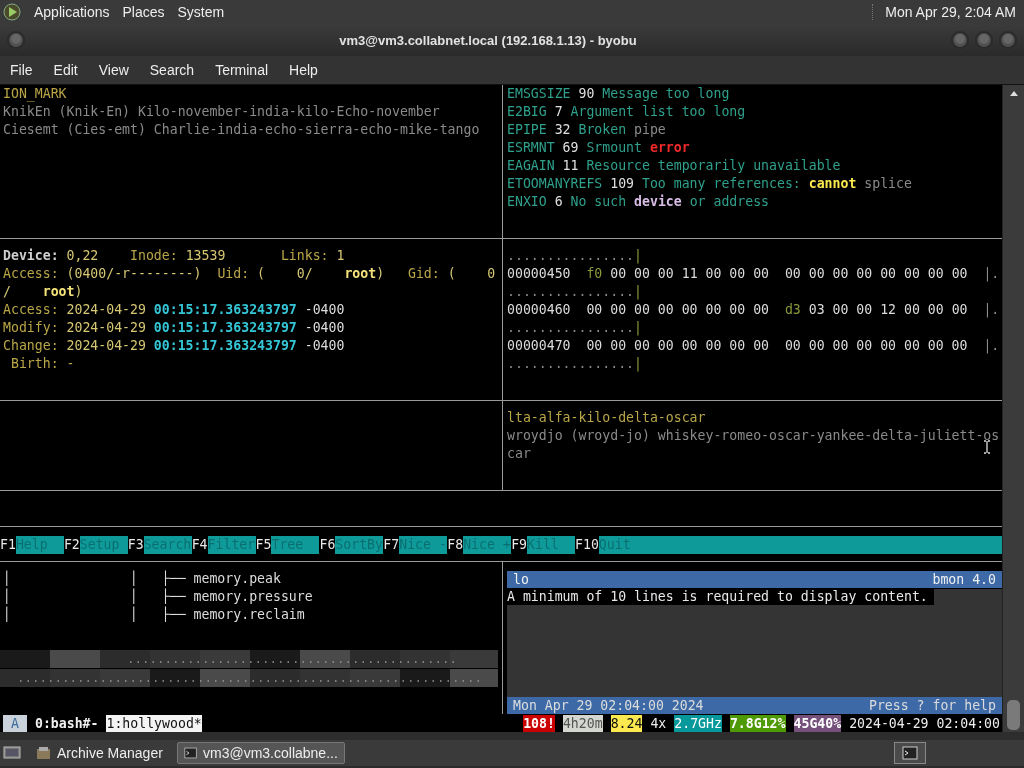  Describe the element at coordinates (817, 723) in the screenshot. I see `status-item: 45G40%` at that location.